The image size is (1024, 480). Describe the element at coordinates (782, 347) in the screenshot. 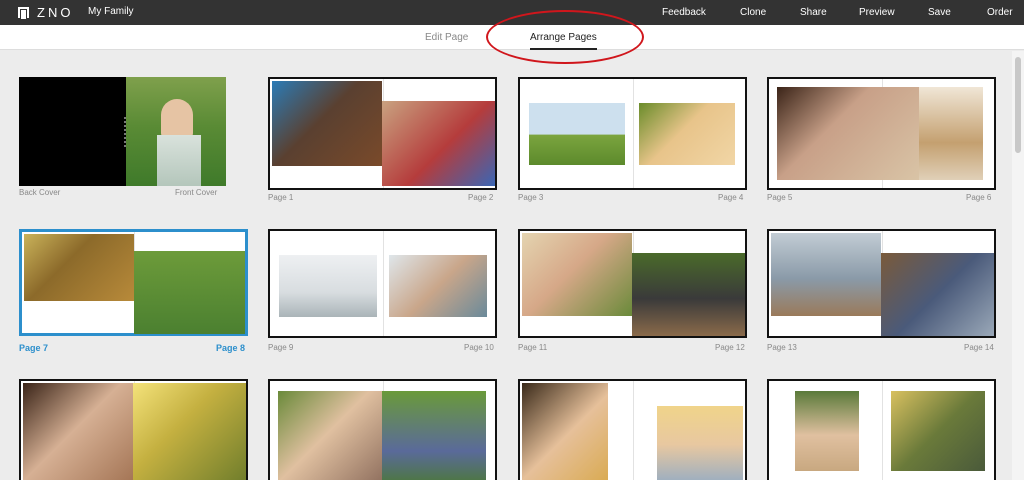

I see `spread-label-left: Page 13` at that location.